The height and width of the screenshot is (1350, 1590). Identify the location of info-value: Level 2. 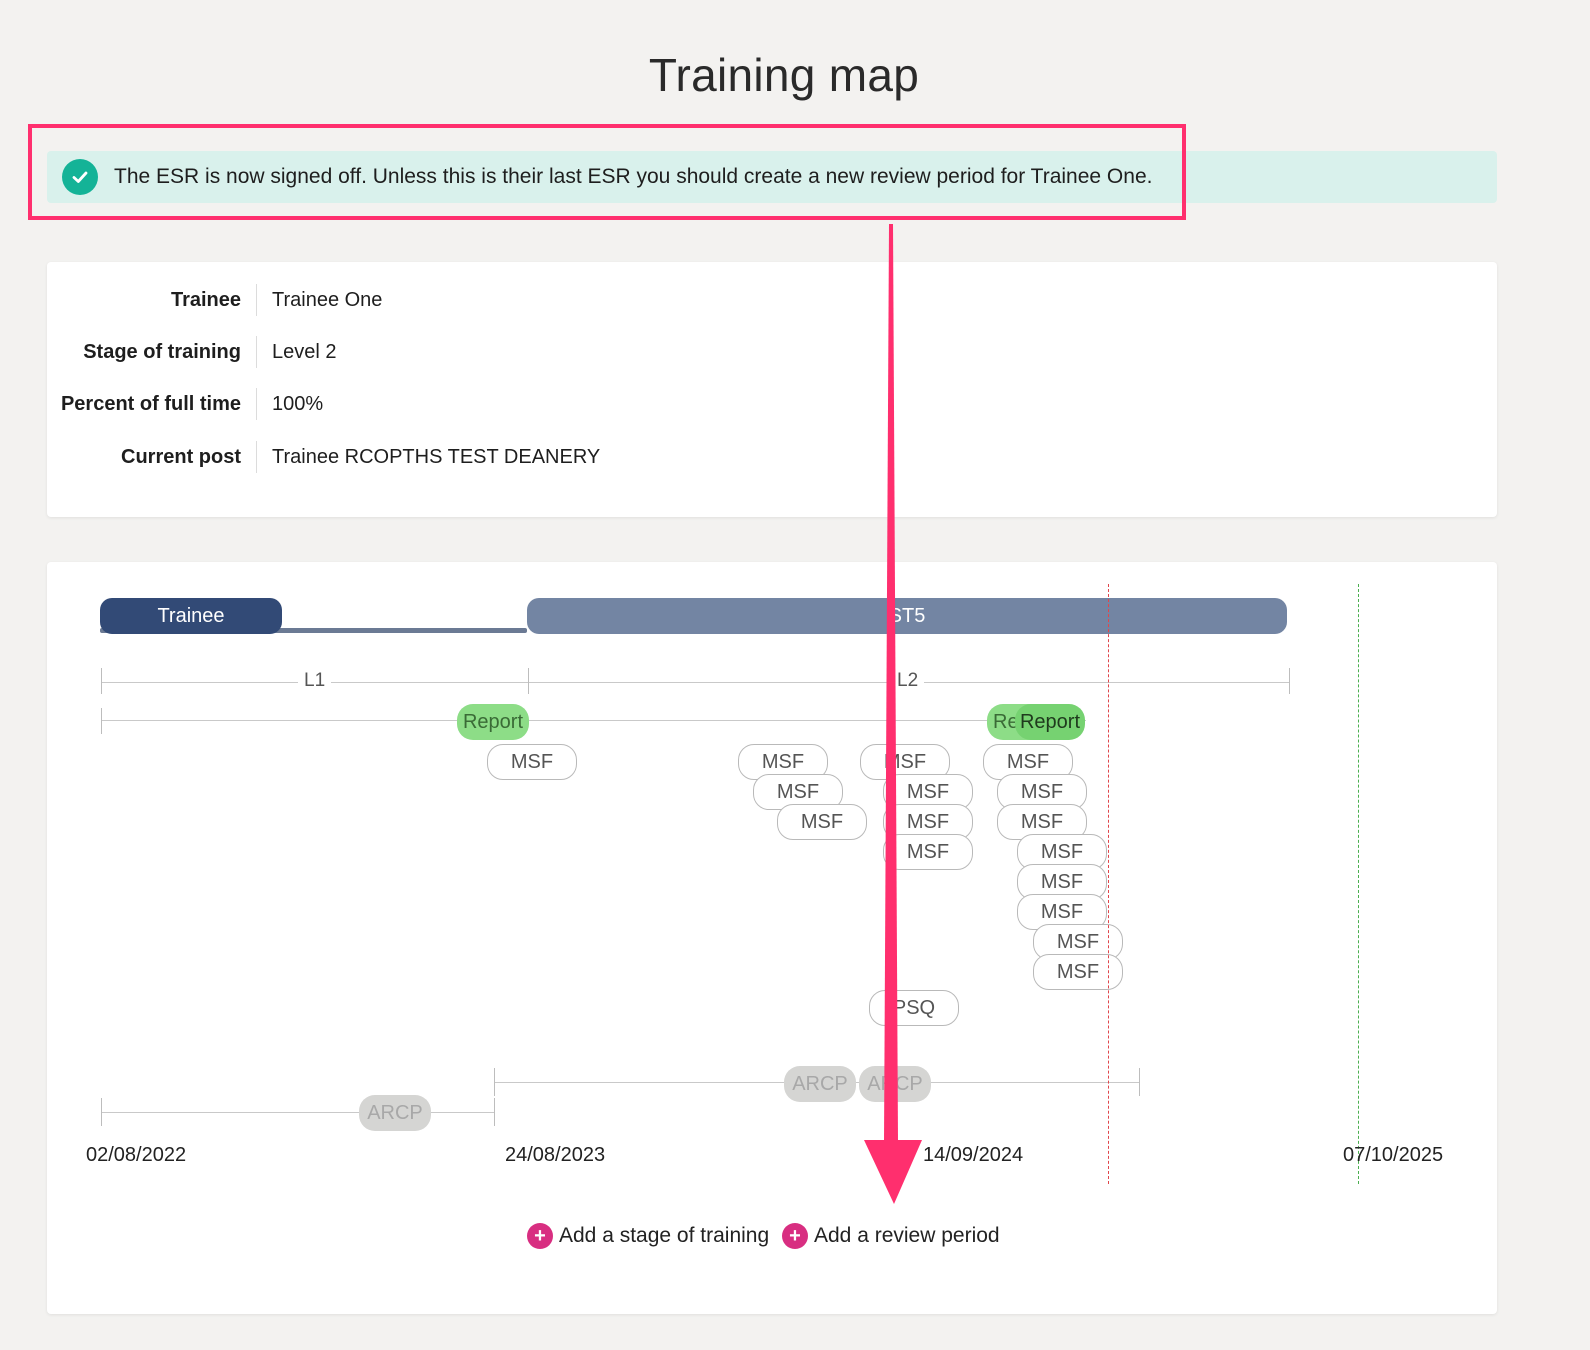
(304, 351).